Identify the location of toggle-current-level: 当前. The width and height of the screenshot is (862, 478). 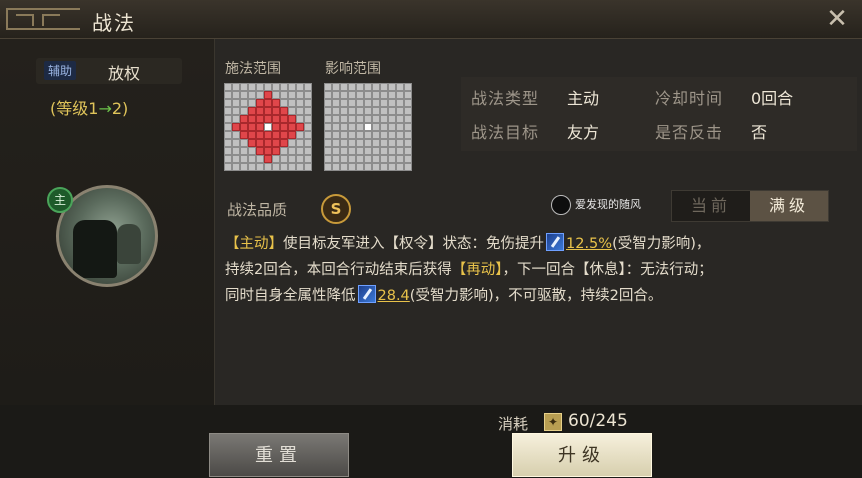
(711, 206).